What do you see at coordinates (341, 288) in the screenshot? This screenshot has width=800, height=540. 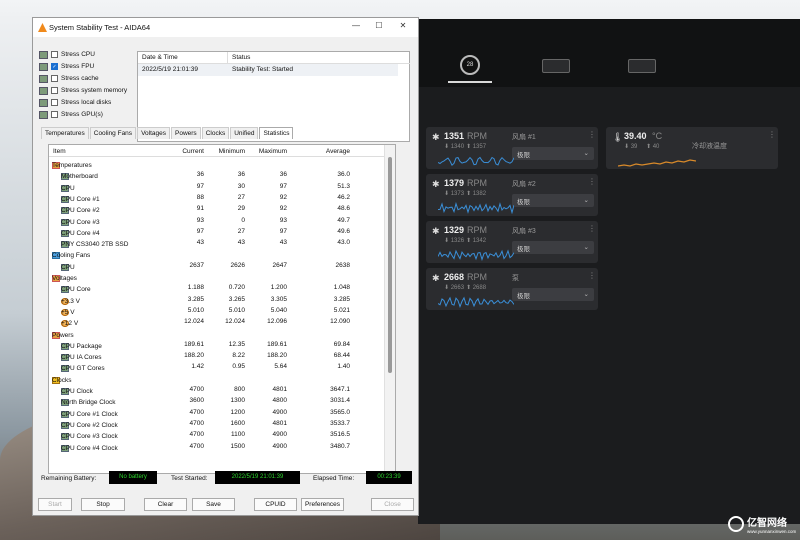 I see `cell-avg: 1.048` at bounding box center [341, 288].